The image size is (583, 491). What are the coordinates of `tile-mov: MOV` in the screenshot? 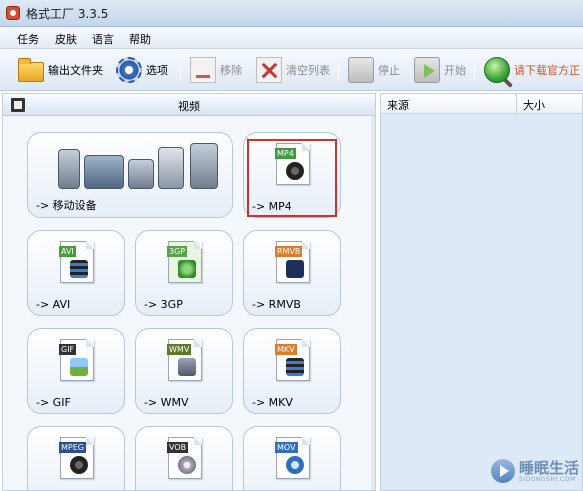 It's located at (292, 458).